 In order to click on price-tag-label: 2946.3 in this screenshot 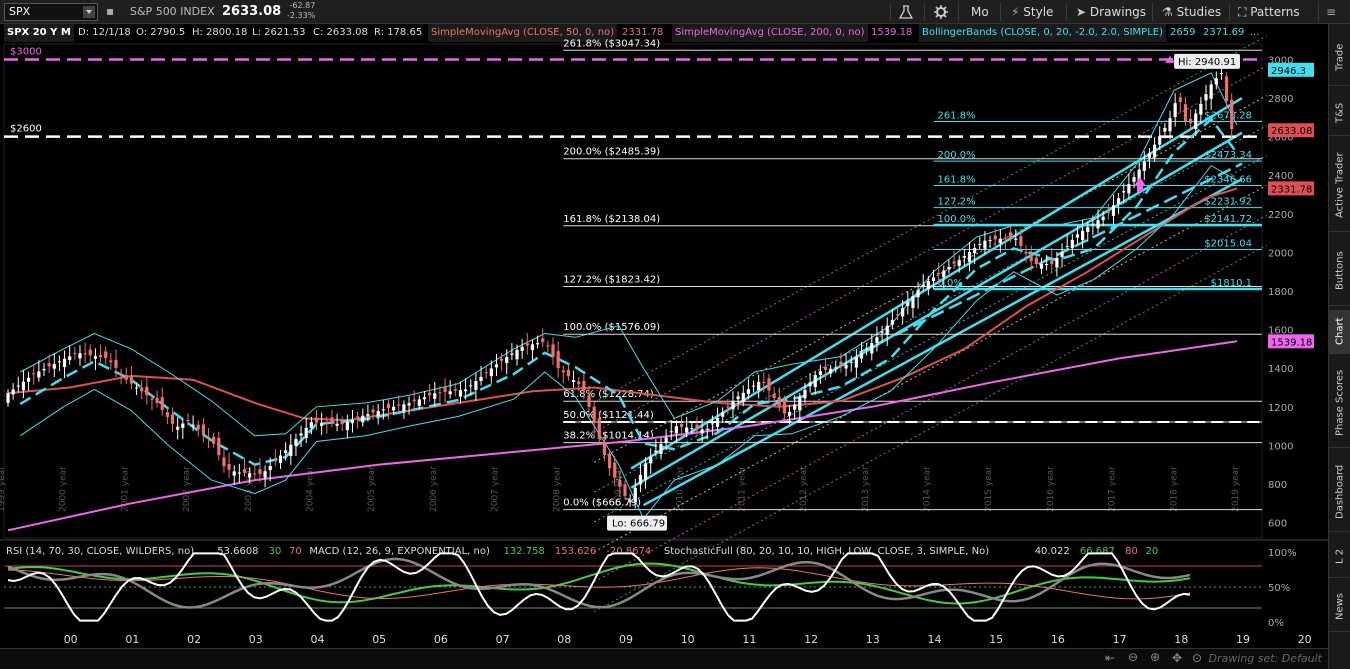, I will do `click(1288, 71)`.